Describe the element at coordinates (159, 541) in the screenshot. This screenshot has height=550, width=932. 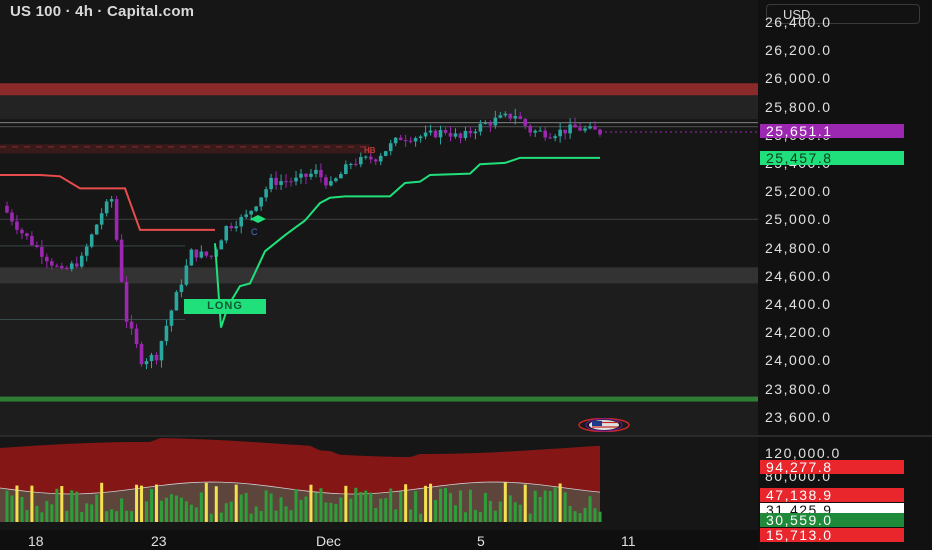
I see `time-axis-label: 23` at that location.